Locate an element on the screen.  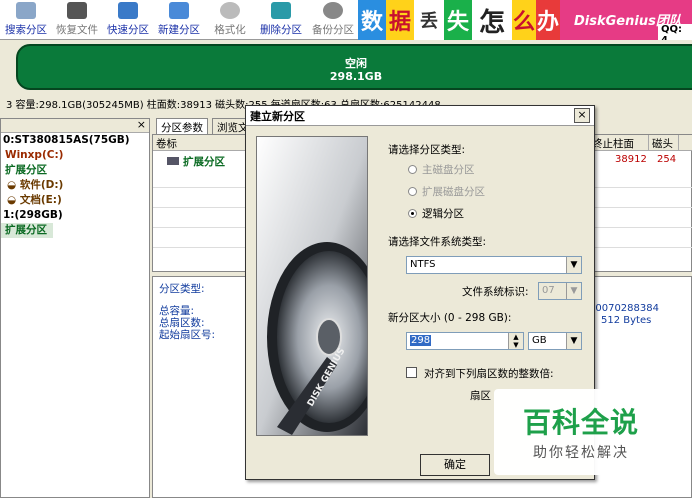
search-partition-button: 搜索分区 is located at coordinates (26, 20).